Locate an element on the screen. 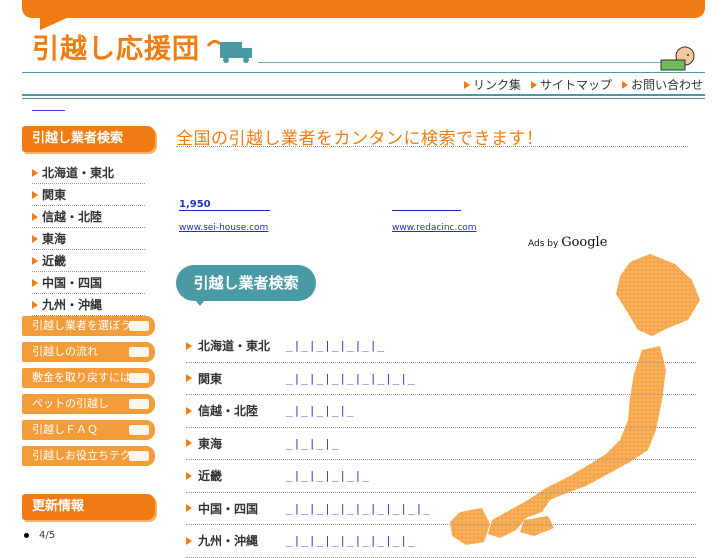 The width and height of the screenshot is (727, 558). sidebar-item-label: 九州・沖縄 is located at coordinates (72, 305).